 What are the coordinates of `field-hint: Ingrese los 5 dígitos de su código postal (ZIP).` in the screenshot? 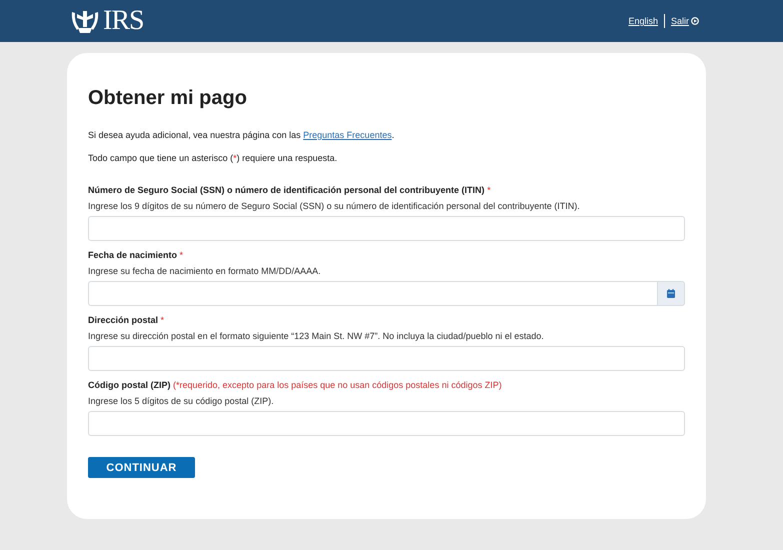 It's located at (181, 401).